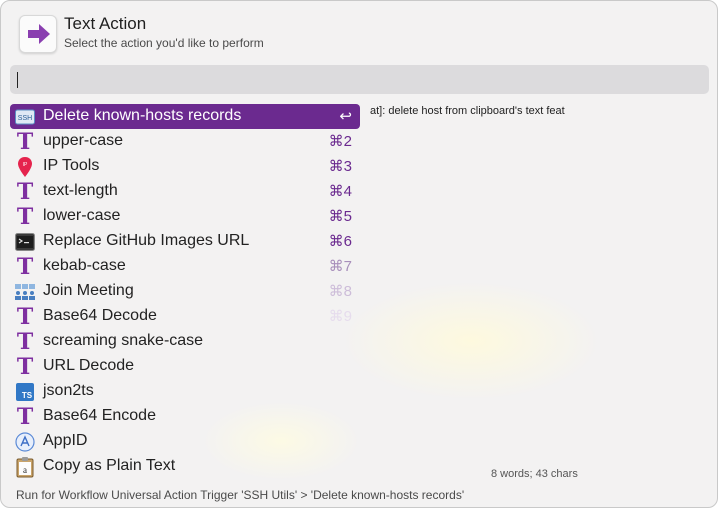  I want to click on action-label: Base64 Decode, so click(100, 315).